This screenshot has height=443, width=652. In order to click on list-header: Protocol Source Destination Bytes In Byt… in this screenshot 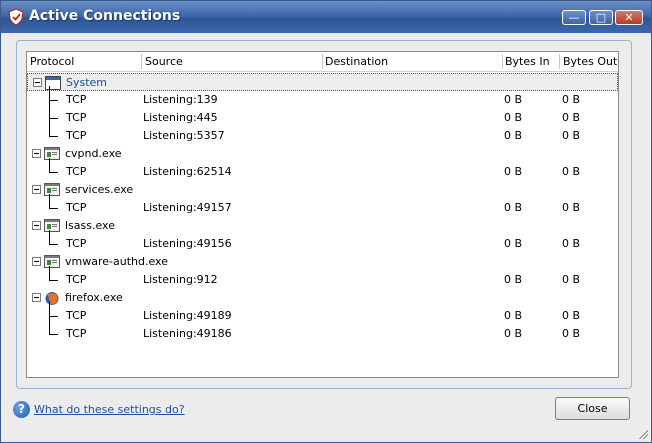, I will do `click(322, 62)`.